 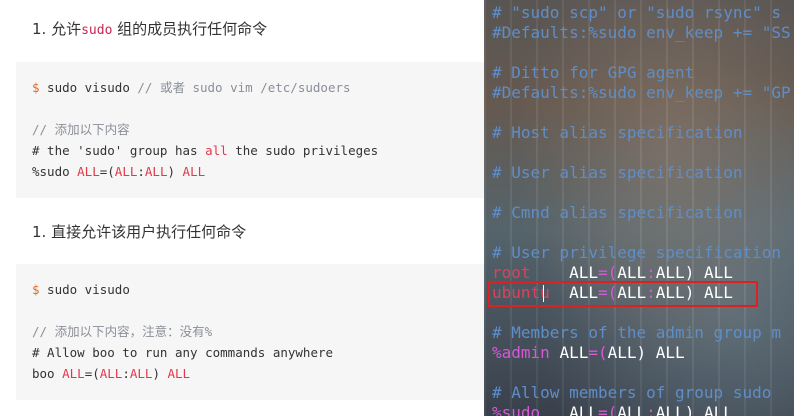 What do you see at coordinates (623, 294) in the screenshot?
I see `highlight-box` at bounding box center [623, 294].